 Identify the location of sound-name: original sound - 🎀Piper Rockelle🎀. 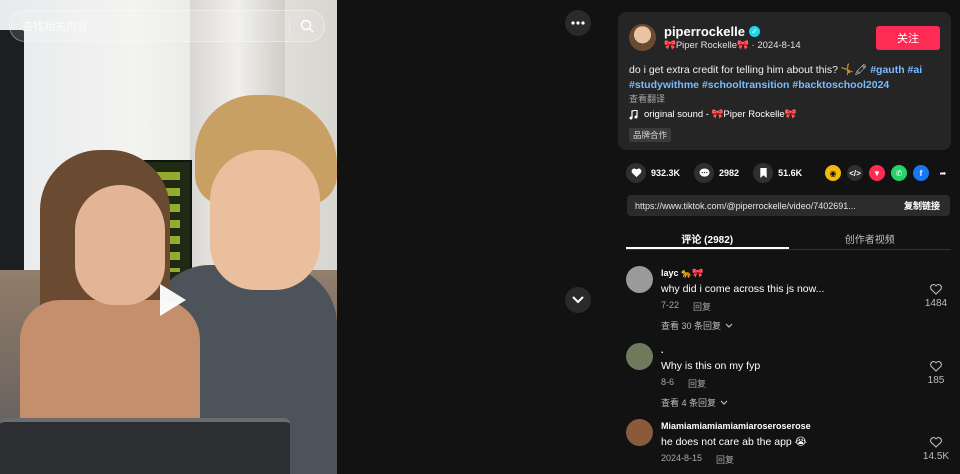
(720, 114).